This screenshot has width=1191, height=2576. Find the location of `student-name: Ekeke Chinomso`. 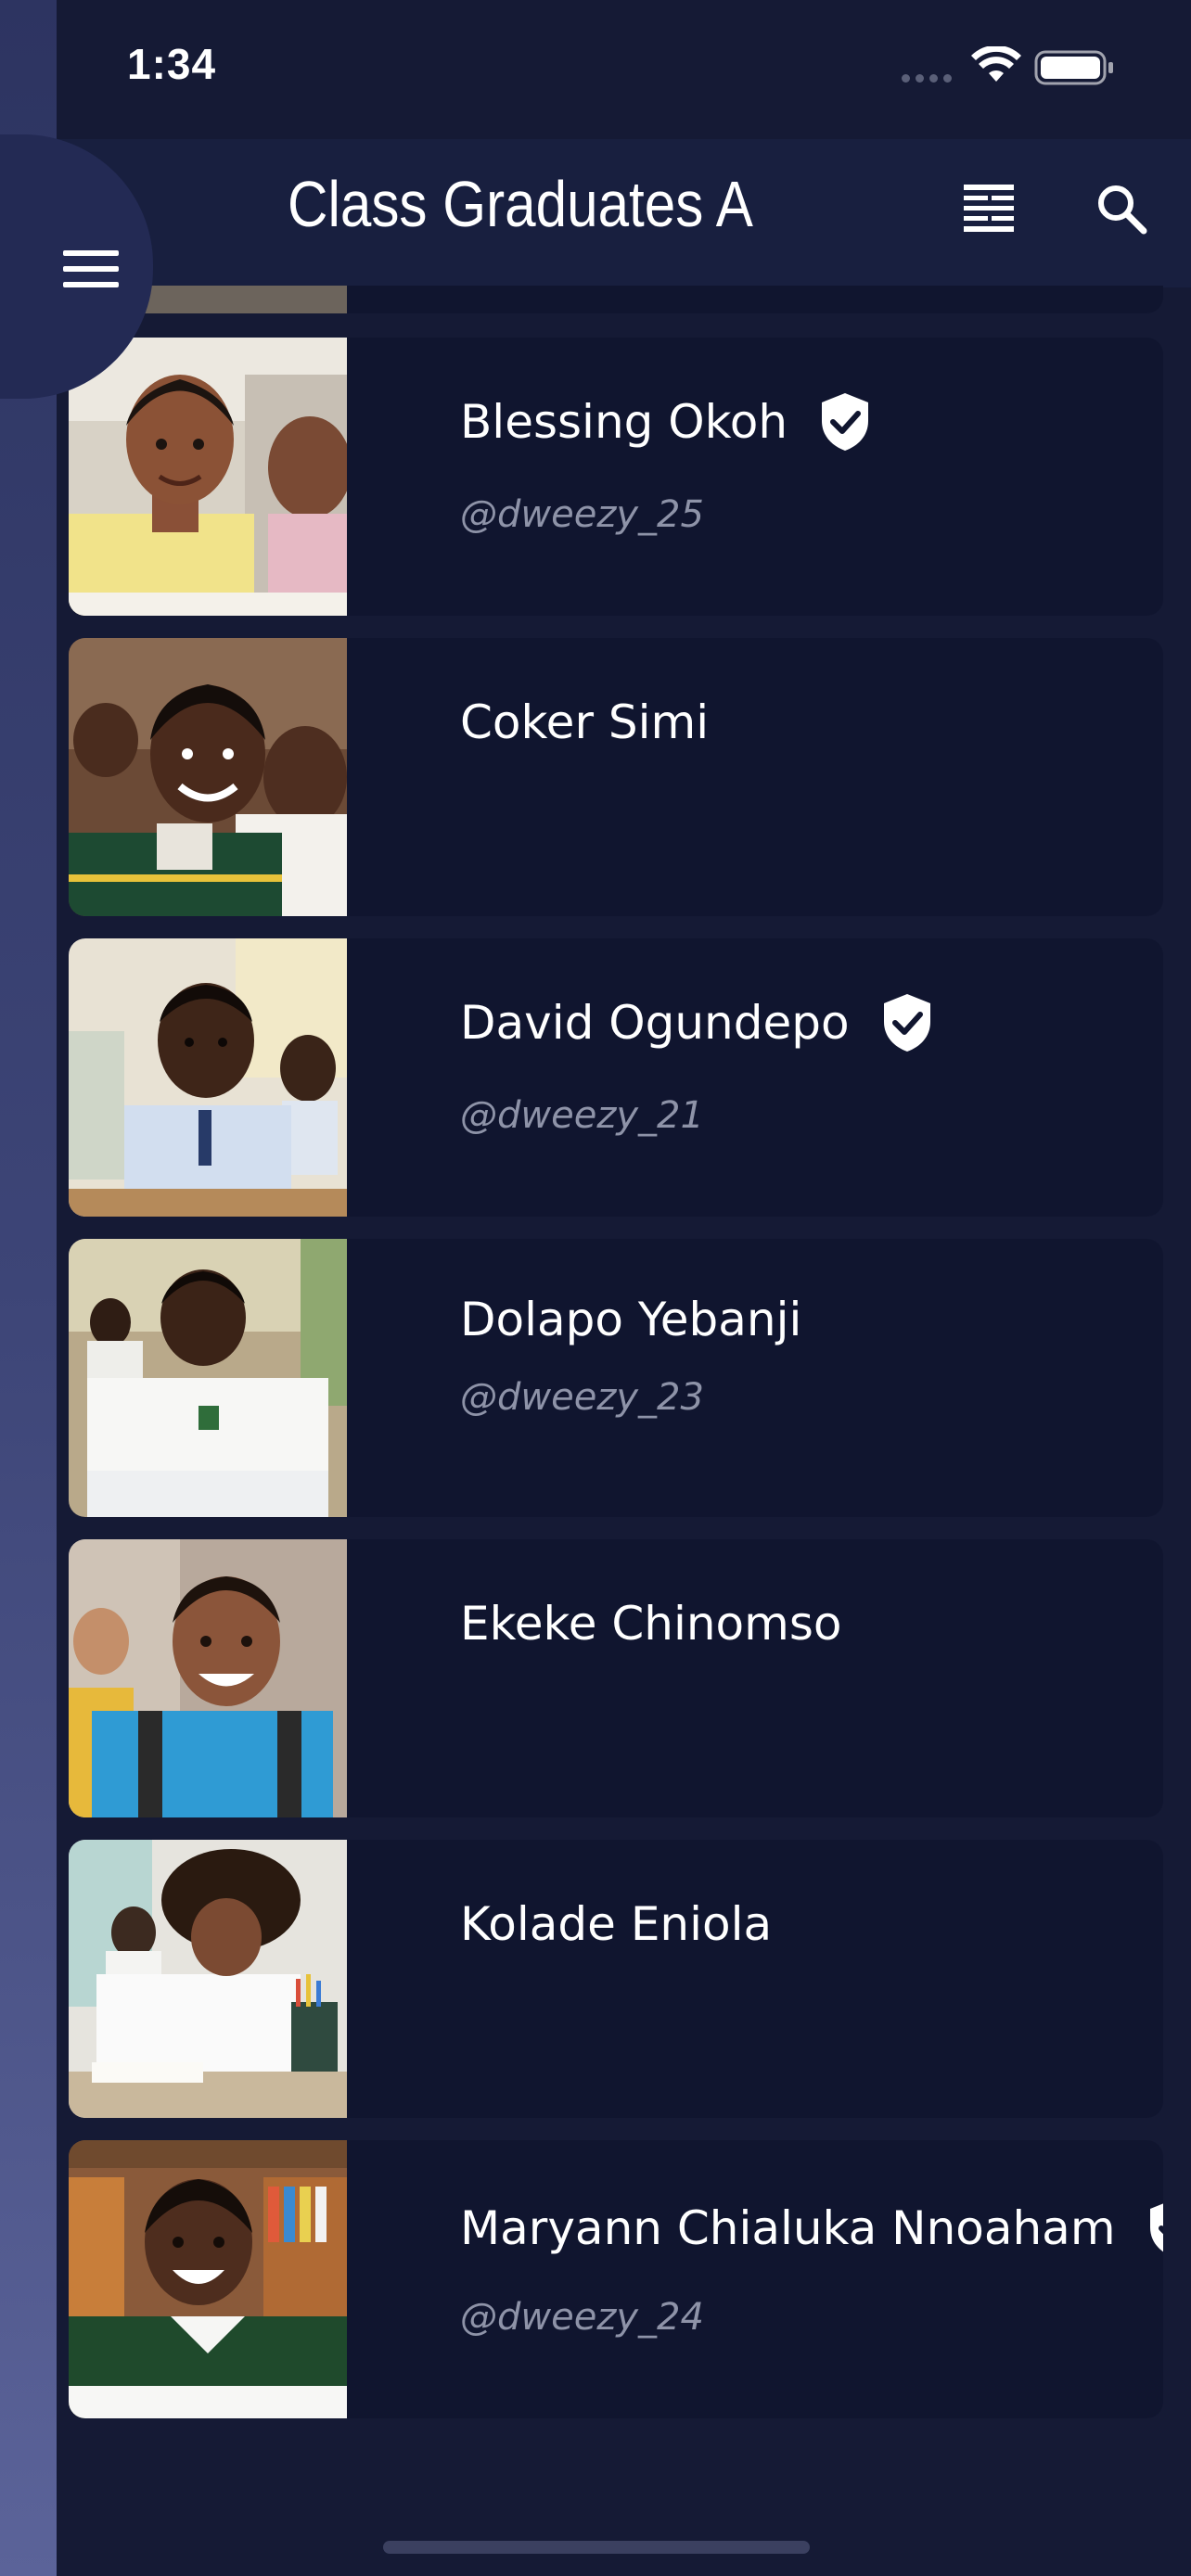

student-name: Ekeke Chinomso is located at coordinates (651, 1624).